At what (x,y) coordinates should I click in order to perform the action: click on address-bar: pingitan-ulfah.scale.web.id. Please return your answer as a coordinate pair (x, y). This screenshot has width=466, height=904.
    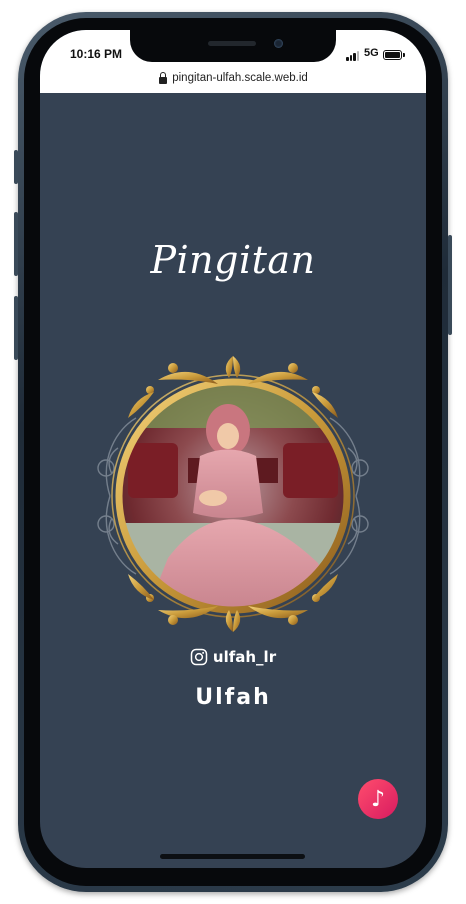
    Looking at the image, I should click on (233, 81).